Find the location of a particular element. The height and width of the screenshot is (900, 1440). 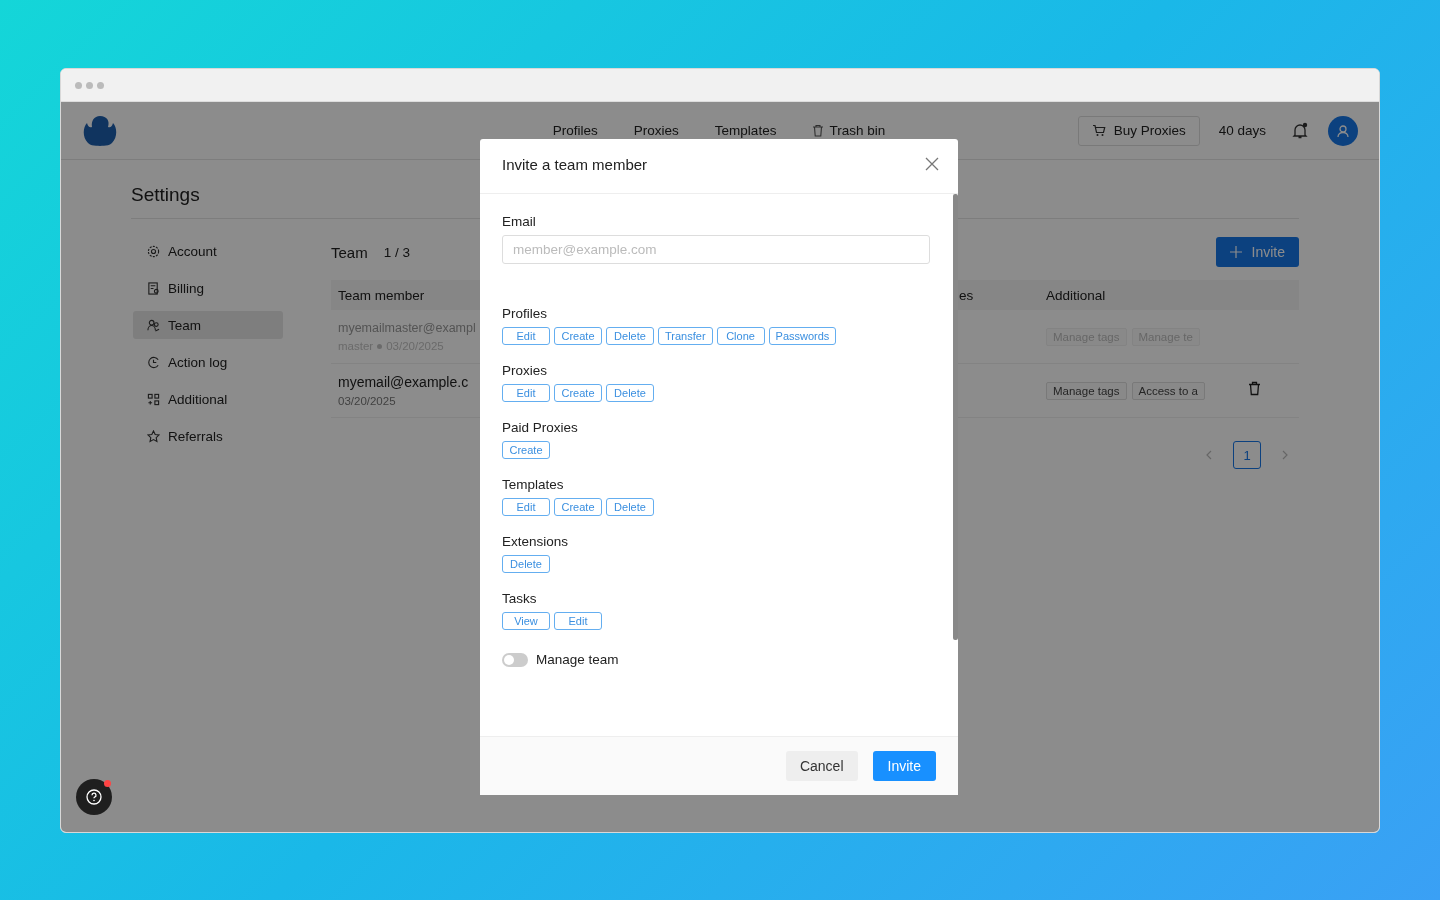

page-button: 1 is located at coordinates (1247, 455).